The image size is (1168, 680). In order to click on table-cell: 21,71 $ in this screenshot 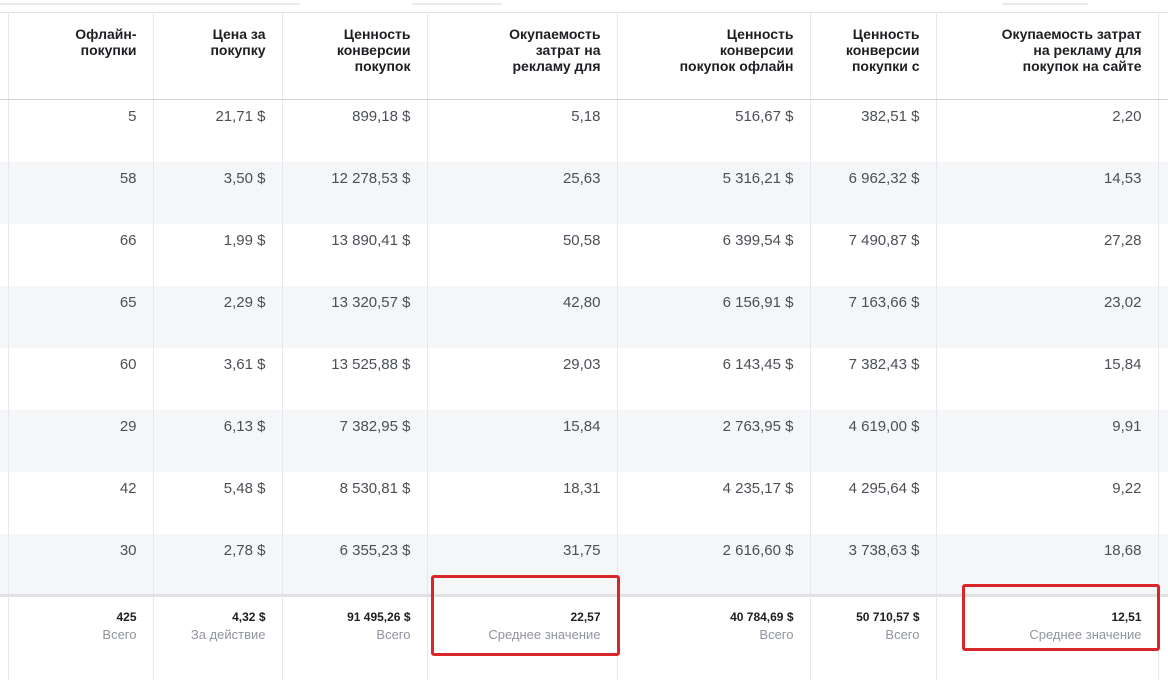, I will do `click(218, 130)`.